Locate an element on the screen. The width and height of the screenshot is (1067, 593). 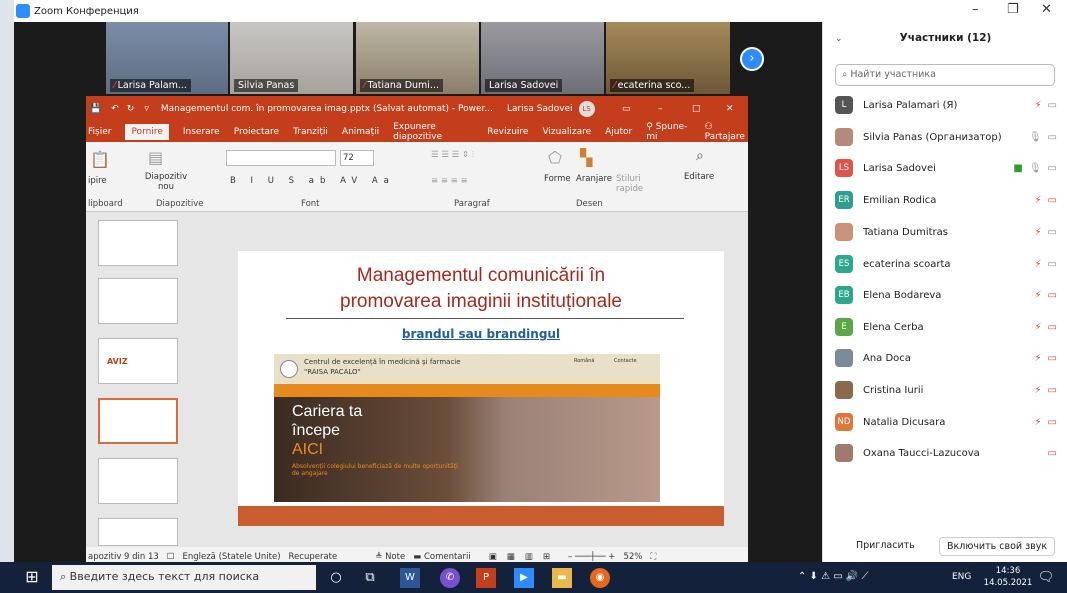
group-slides: Diapozitive is located at coordinates (180, 204).